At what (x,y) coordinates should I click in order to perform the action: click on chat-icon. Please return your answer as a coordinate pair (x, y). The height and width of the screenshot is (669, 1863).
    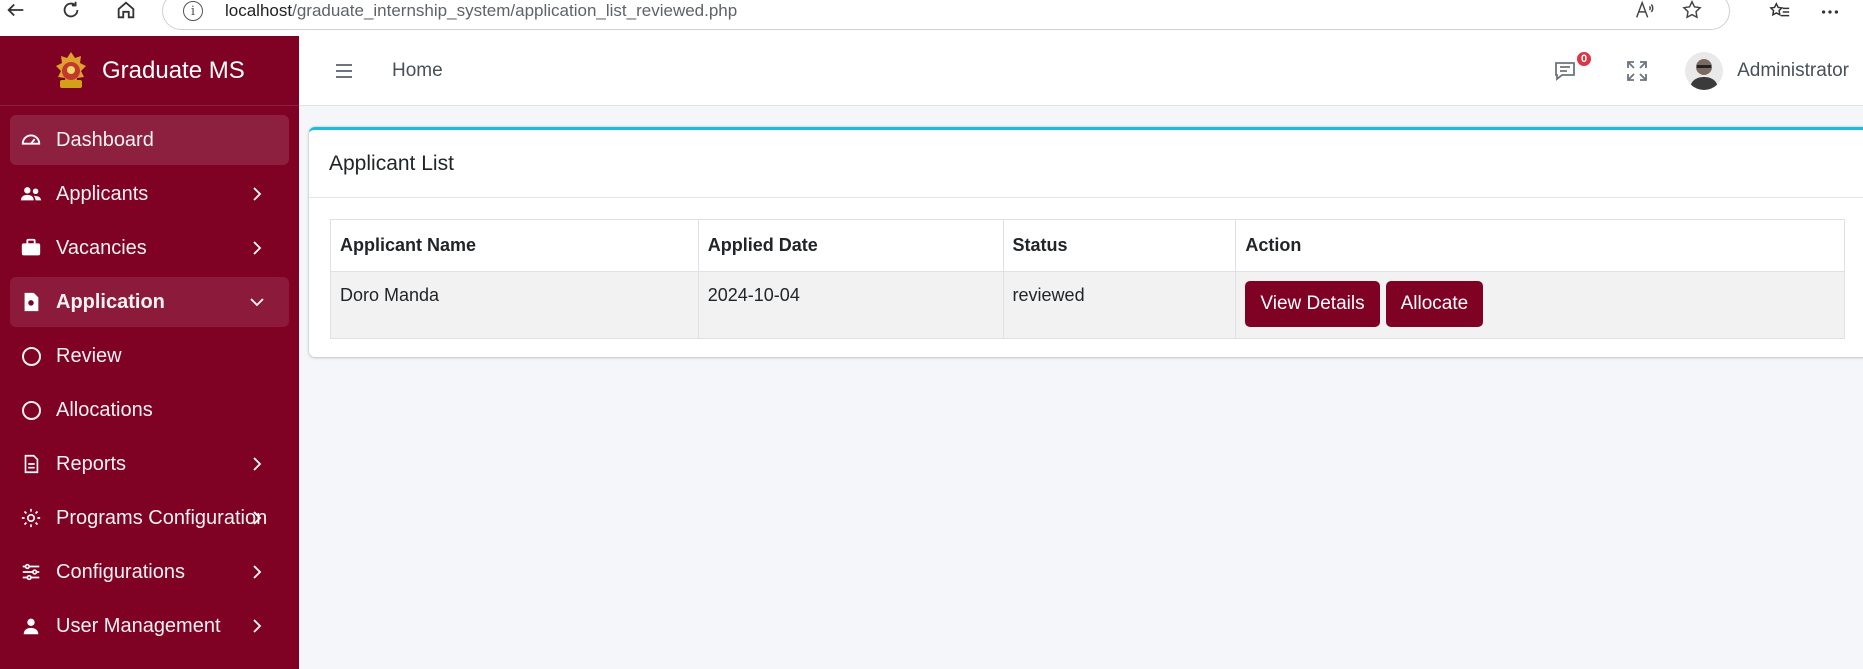
    Looking at the image, I should click on (1565, 71).